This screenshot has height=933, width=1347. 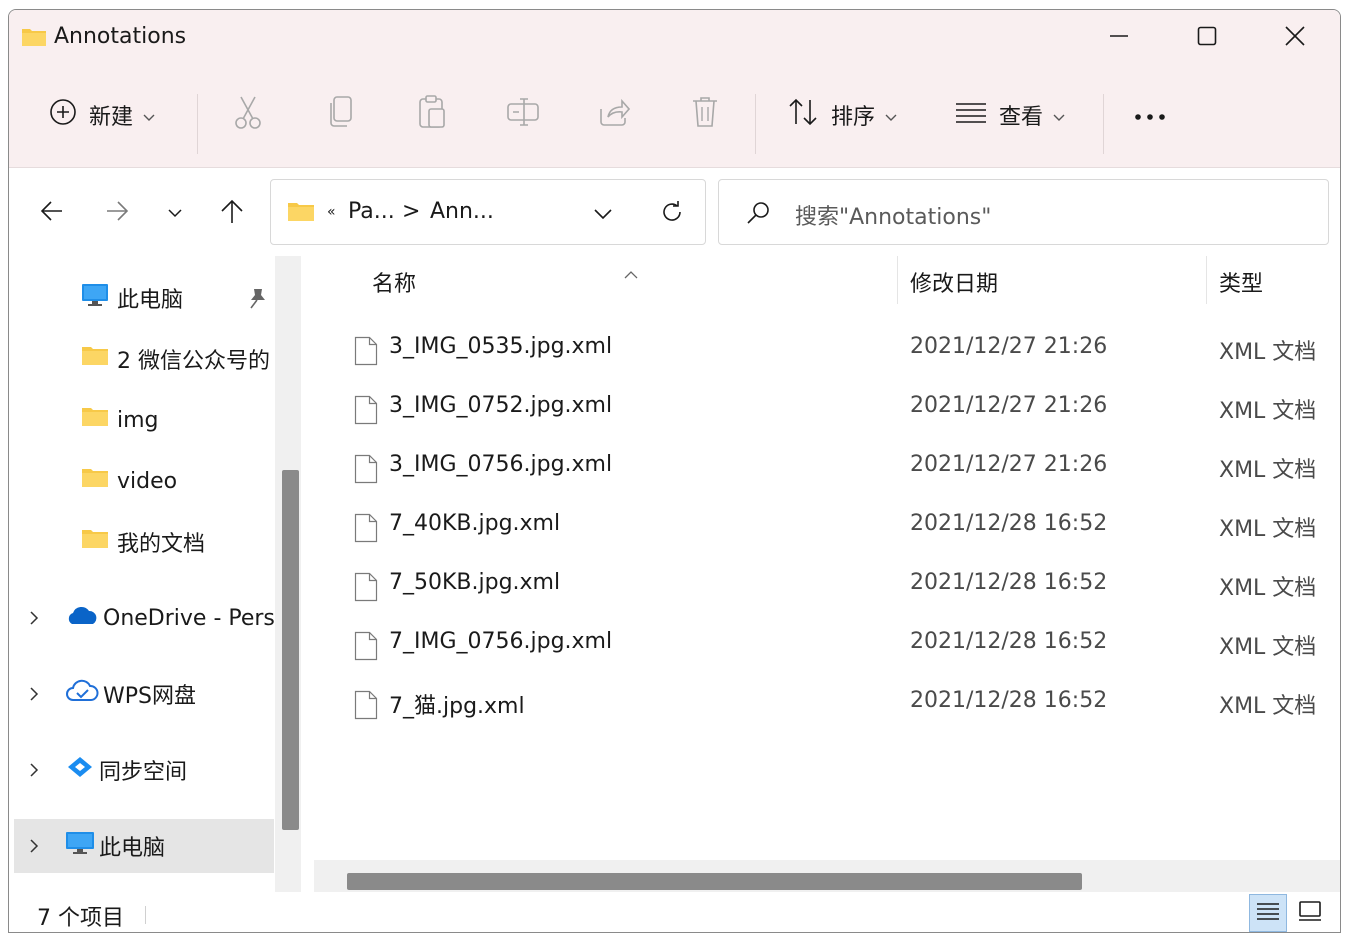 What do you see at coordinates (193, 361) in the screenshot?
I see `nav-item-label: 2 微信公众号的` at bounding box center [193, 361].